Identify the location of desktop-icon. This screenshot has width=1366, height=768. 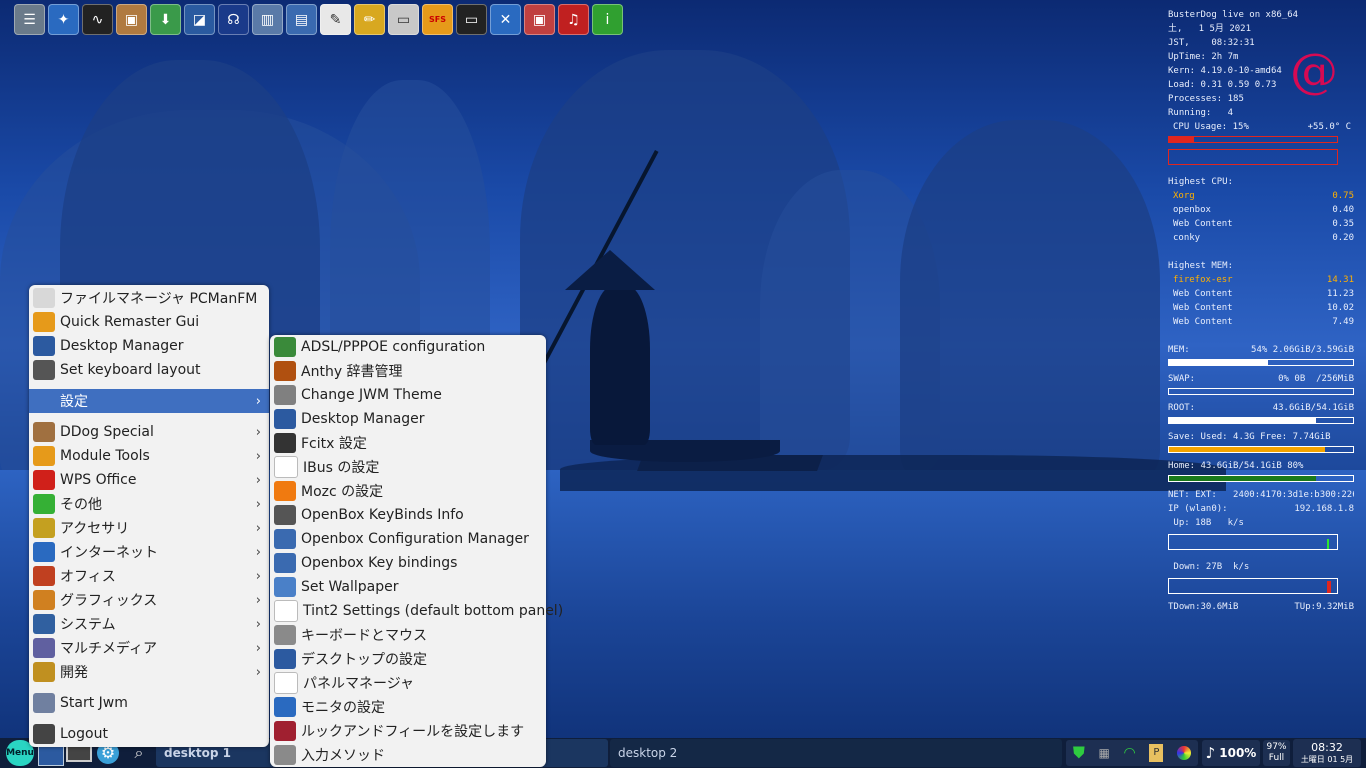
(285, 659).